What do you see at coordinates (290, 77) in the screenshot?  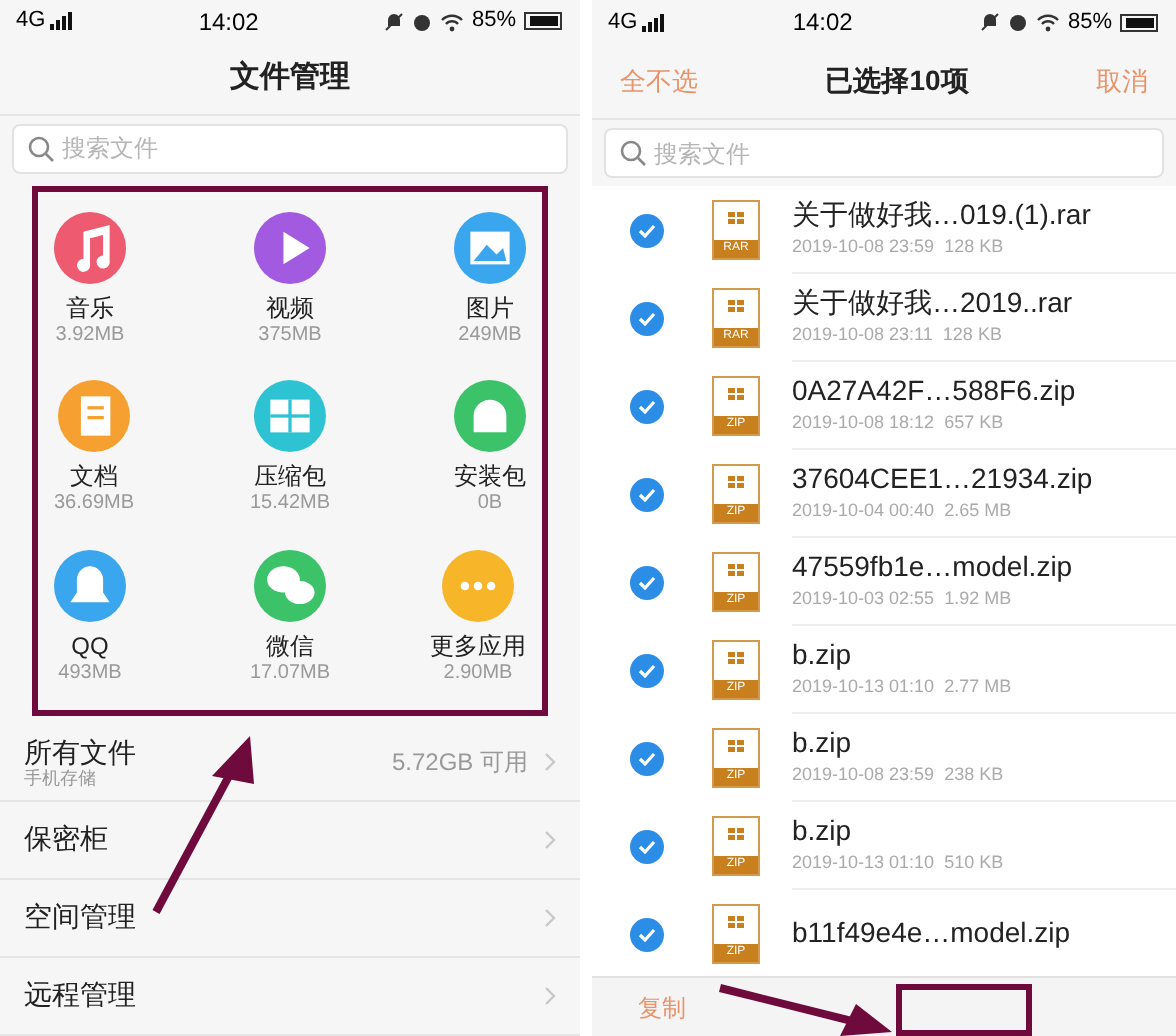 I see `screen-title: 文件管理` at bounding box center [290, 77].